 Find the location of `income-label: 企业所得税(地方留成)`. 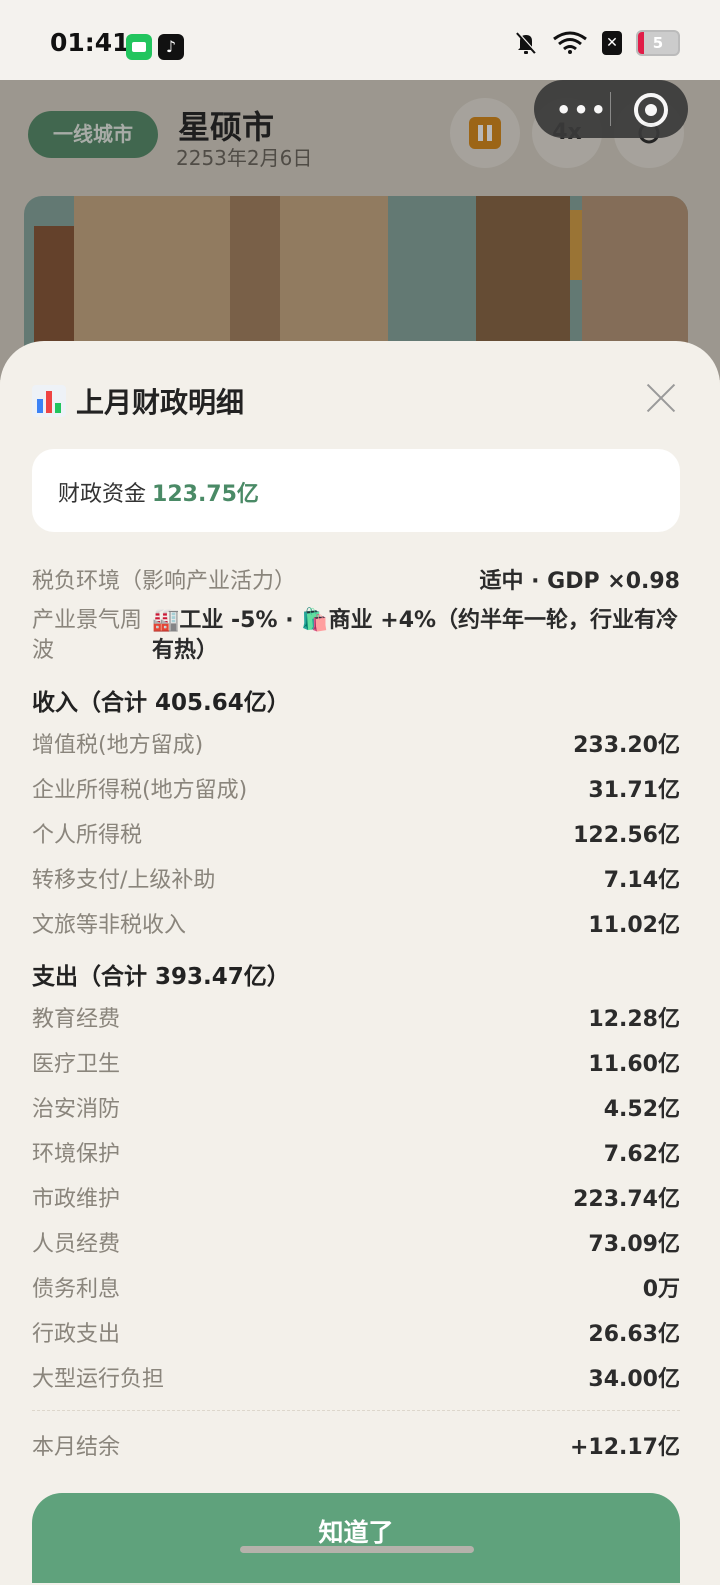

income-label: 企业所得税(地方留成) is located at coordinates (140, 790).